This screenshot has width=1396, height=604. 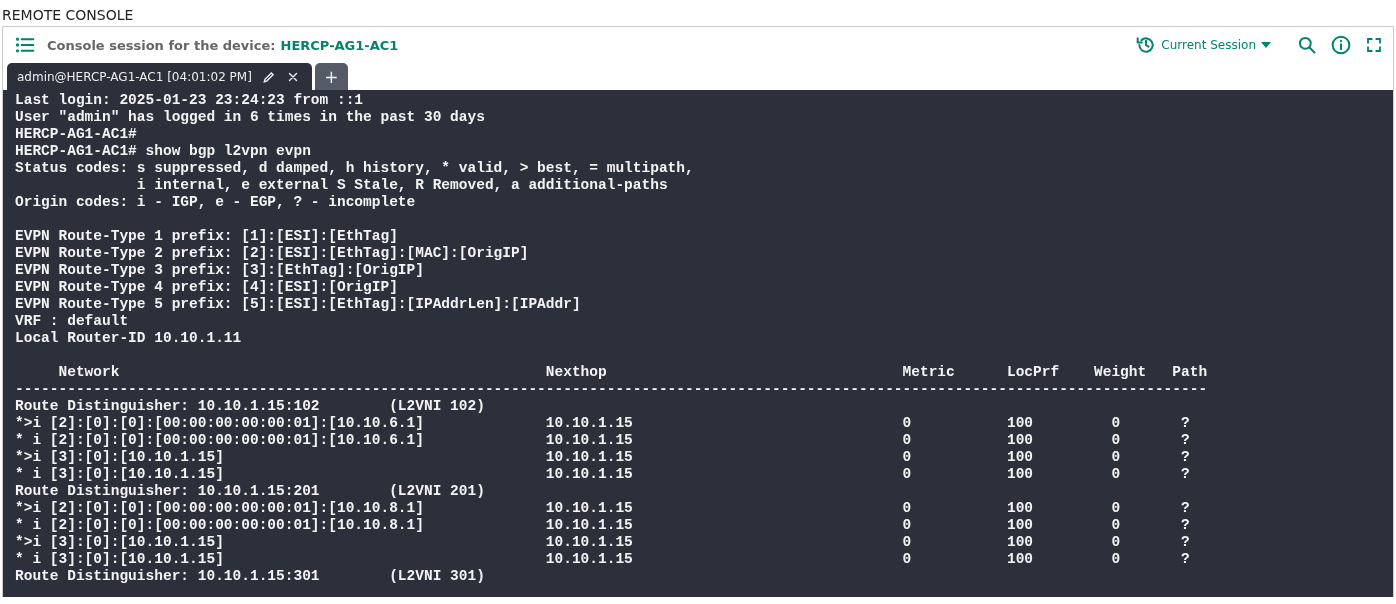 I want to click on fullscreen-button, so click(x=1374, y=45).